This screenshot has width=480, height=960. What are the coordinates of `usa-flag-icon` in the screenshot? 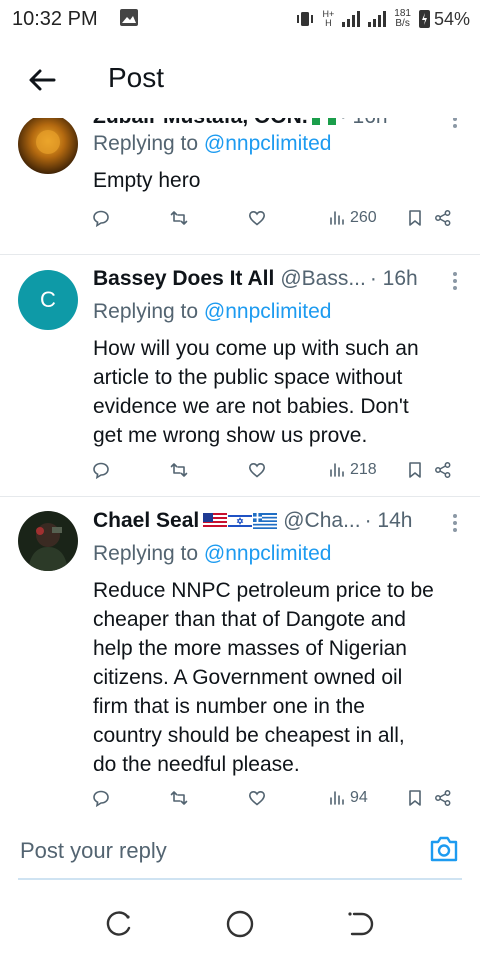 It's located at (215, 521).